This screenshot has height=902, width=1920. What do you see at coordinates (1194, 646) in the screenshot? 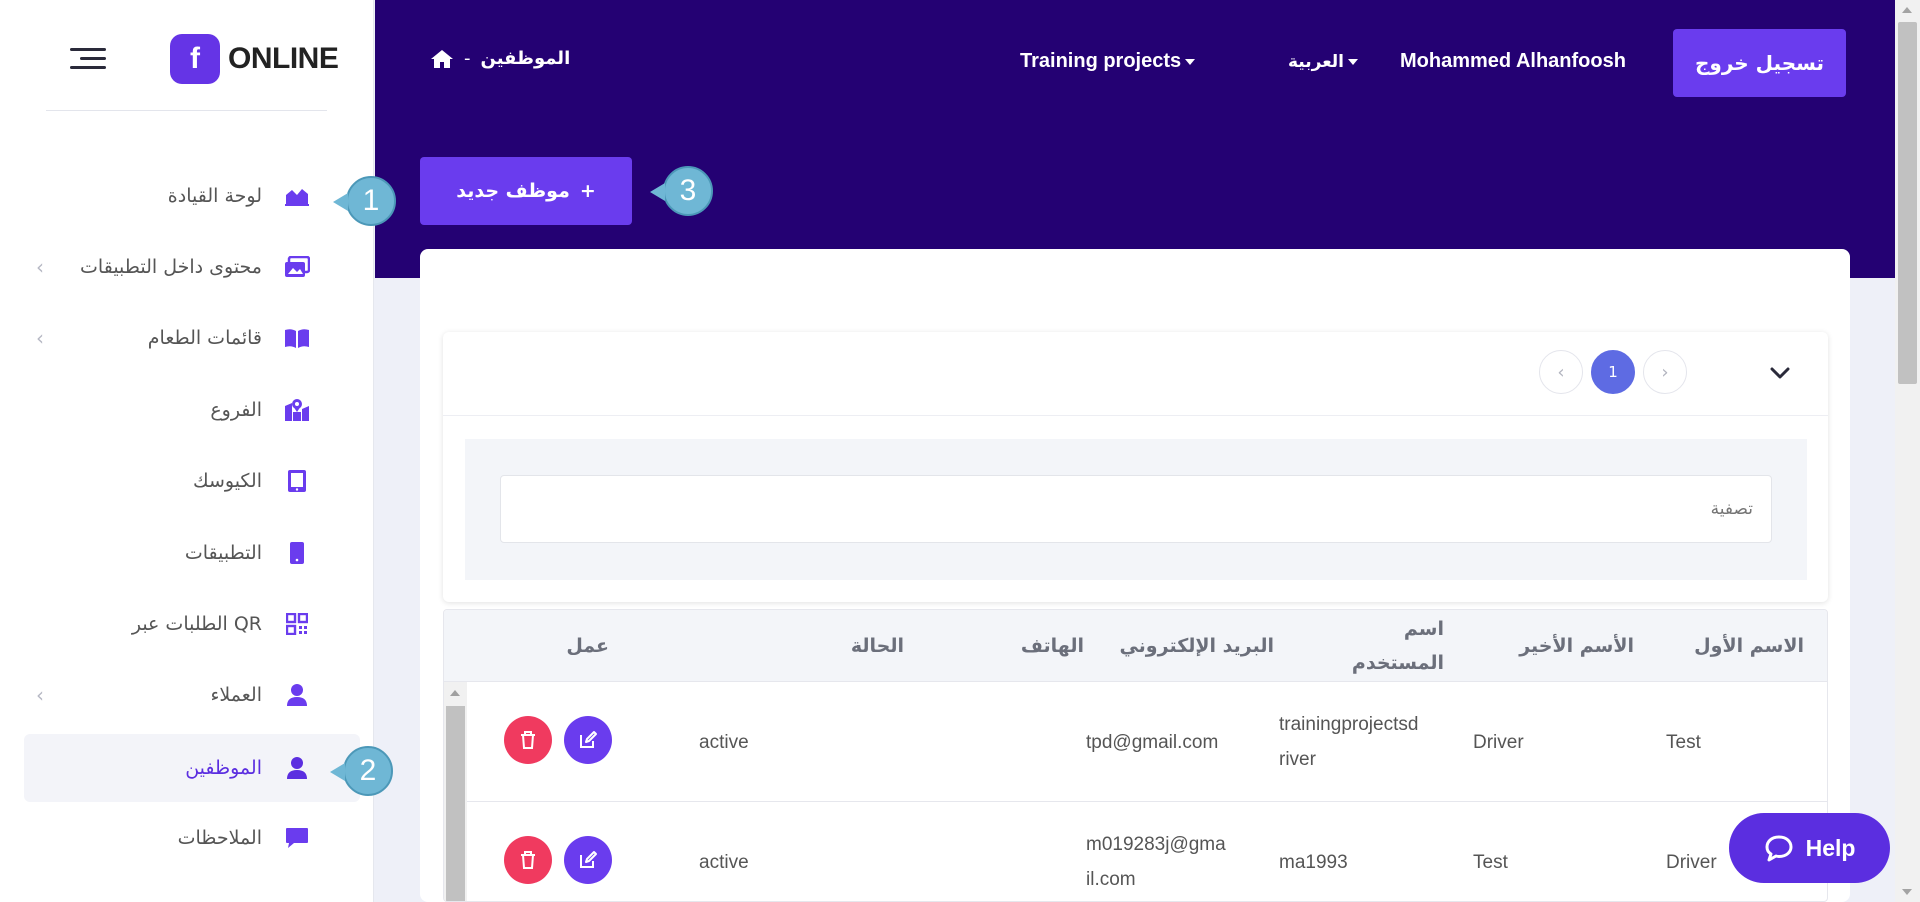
I see `column-header-email: البريد الإلكتروني` at bounding box center [1194, 646].